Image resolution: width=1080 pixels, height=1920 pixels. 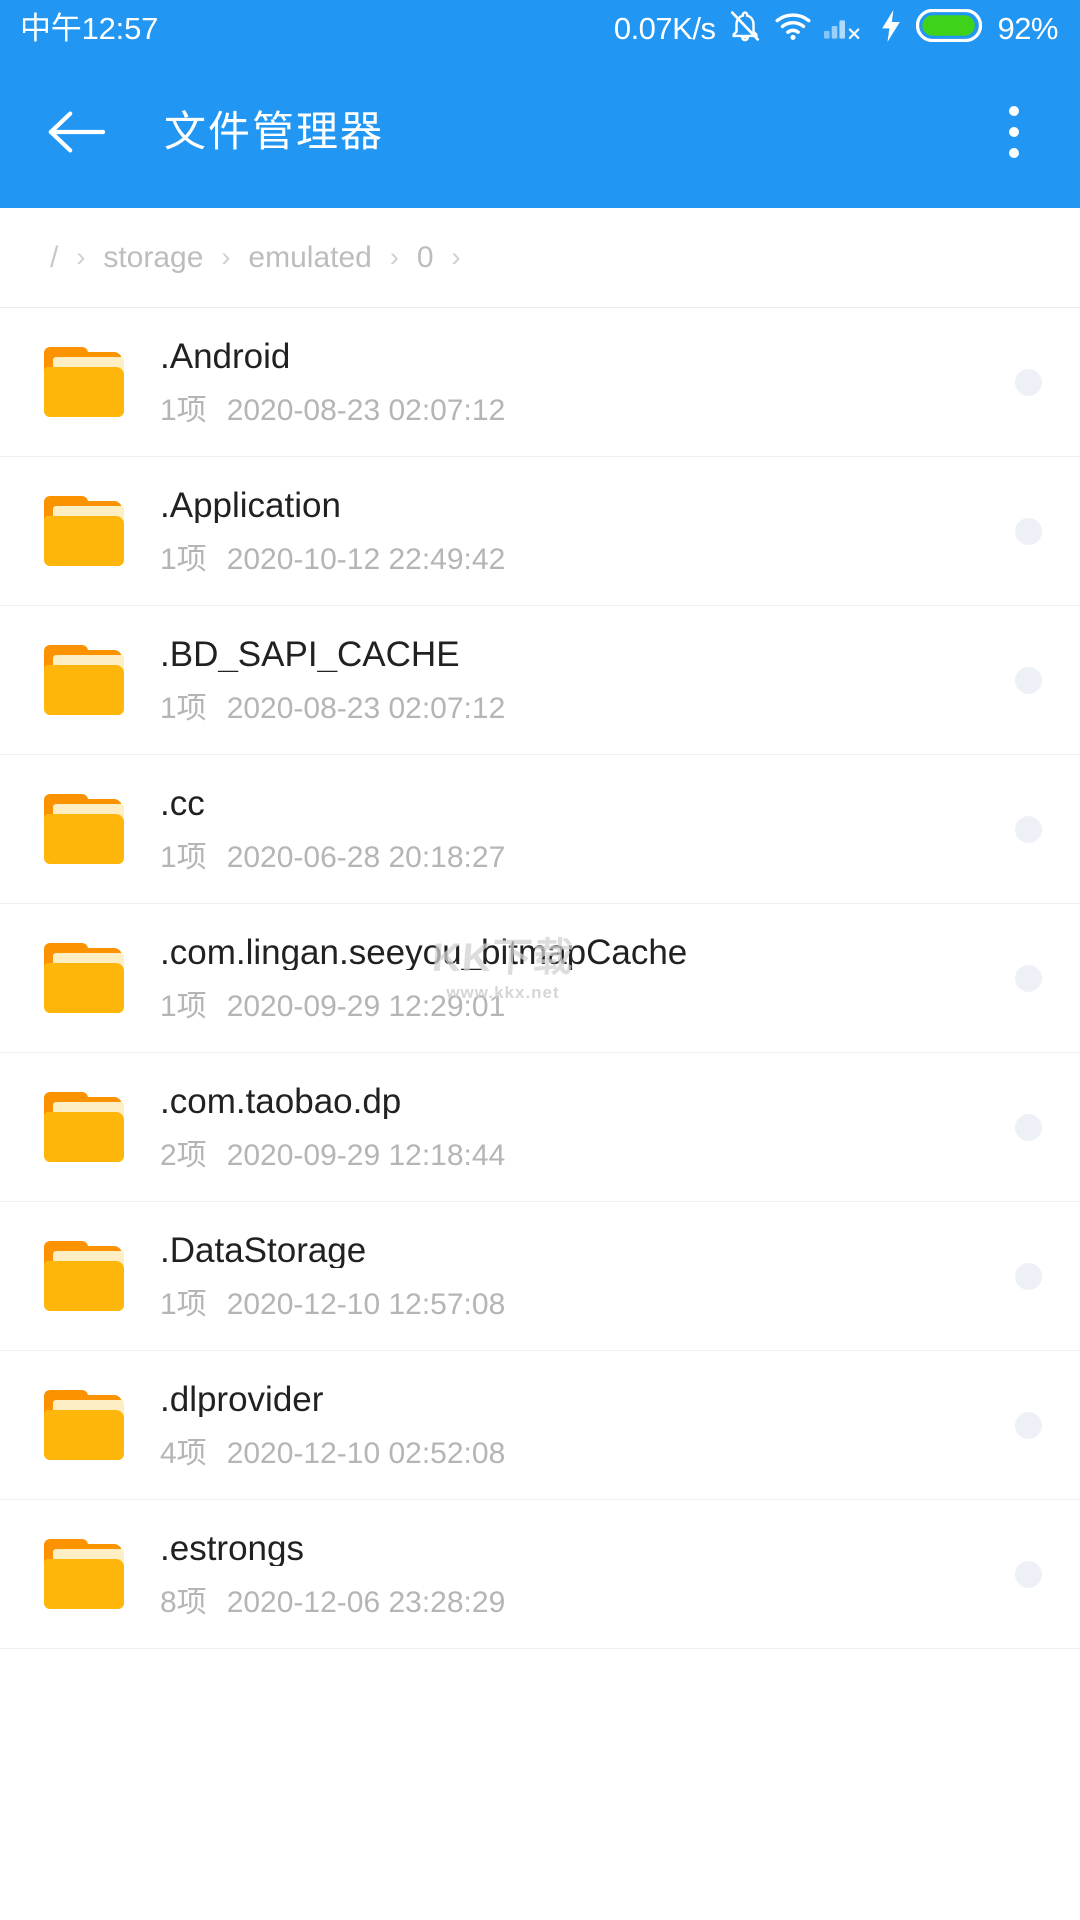 What do you see at coordinates (183, 1602) in the screenshot?
I see `file-item-count: 8项` at bounding box center [183, 1602].